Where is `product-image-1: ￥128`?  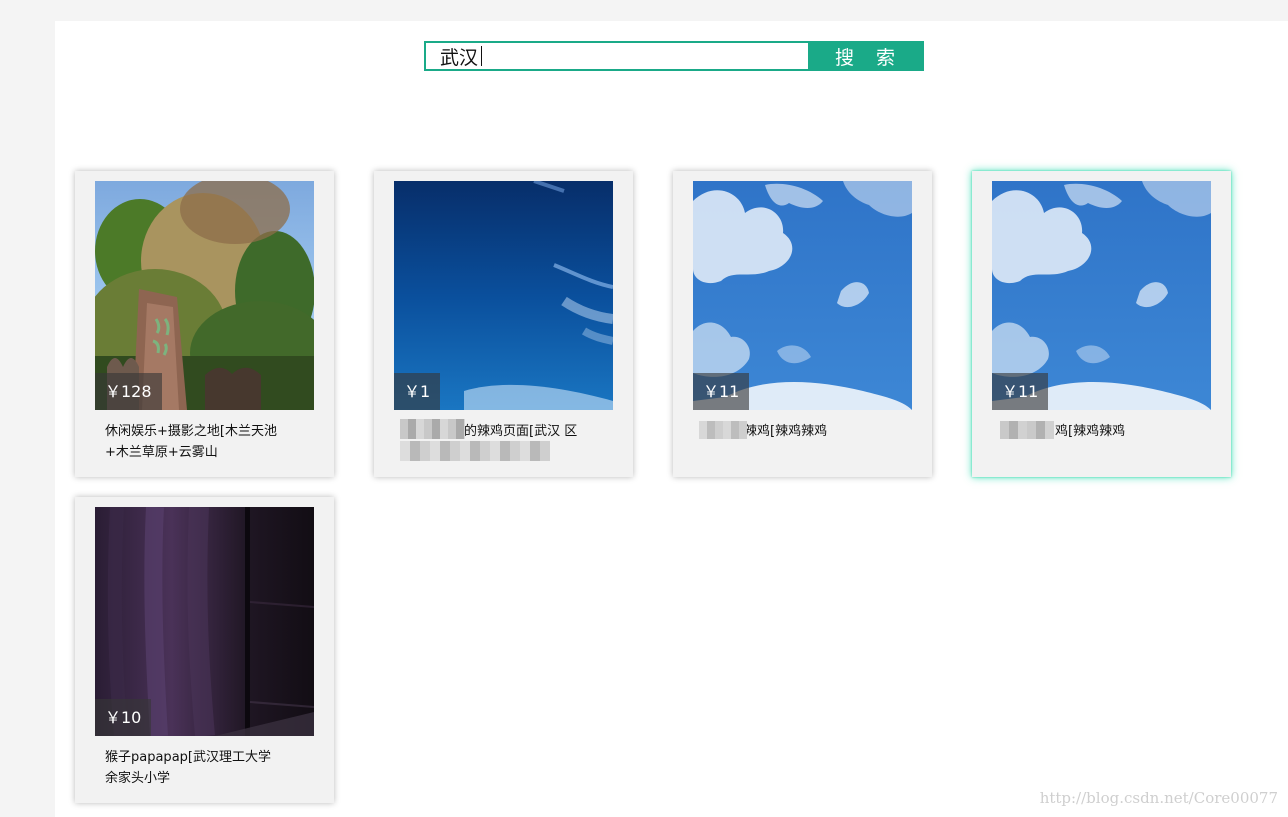 product-image-1: ￥128 is located at coordinates (204, 295).